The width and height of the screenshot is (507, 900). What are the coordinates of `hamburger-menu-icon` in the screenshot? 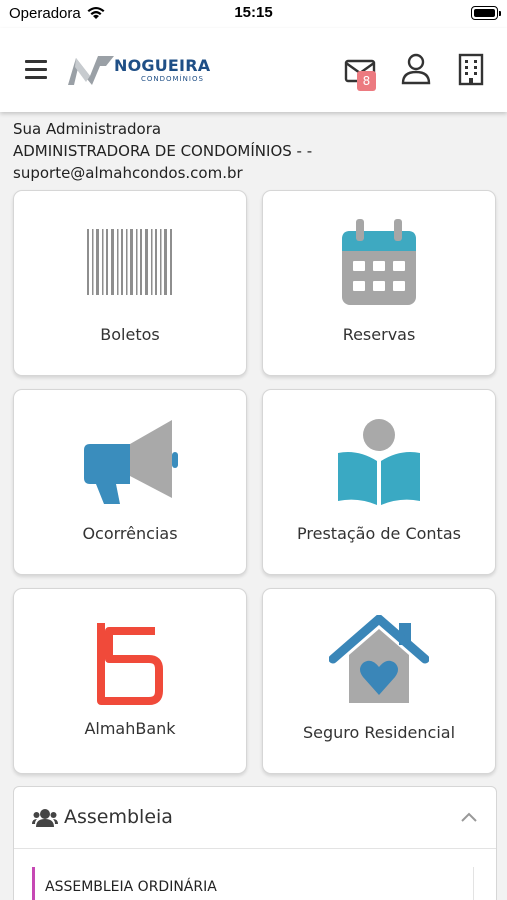 It's located at (36, 69).